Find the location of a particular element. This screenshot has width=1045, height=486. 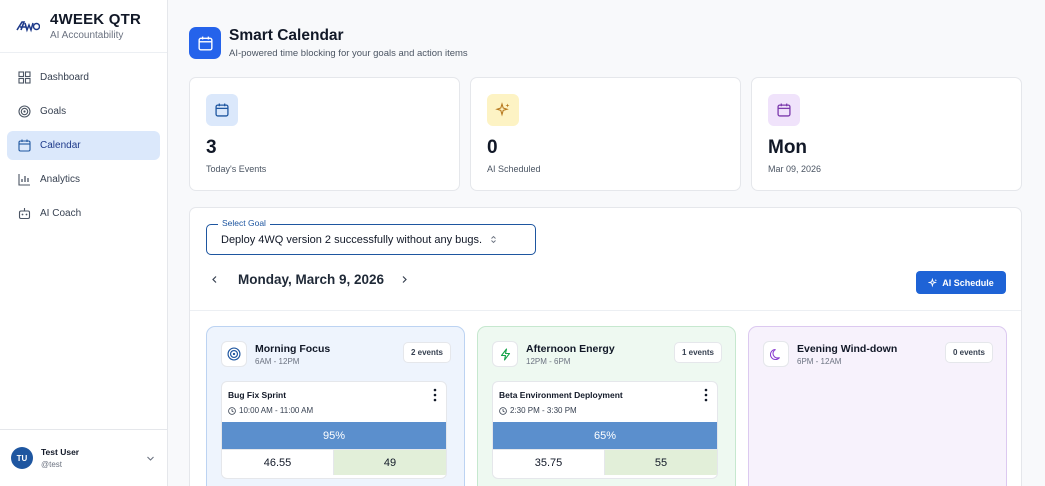

sidebar-item-label: Calendar is located at coordinates (60, 145).